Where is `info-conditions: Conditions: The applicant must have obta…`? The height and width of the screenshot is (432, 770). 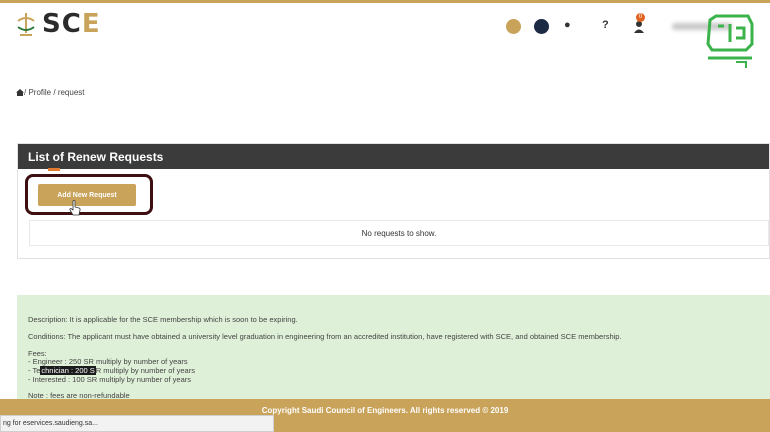 info-conditions: Conditions: The applicant must have obta… is located at coordinates (325, 336).